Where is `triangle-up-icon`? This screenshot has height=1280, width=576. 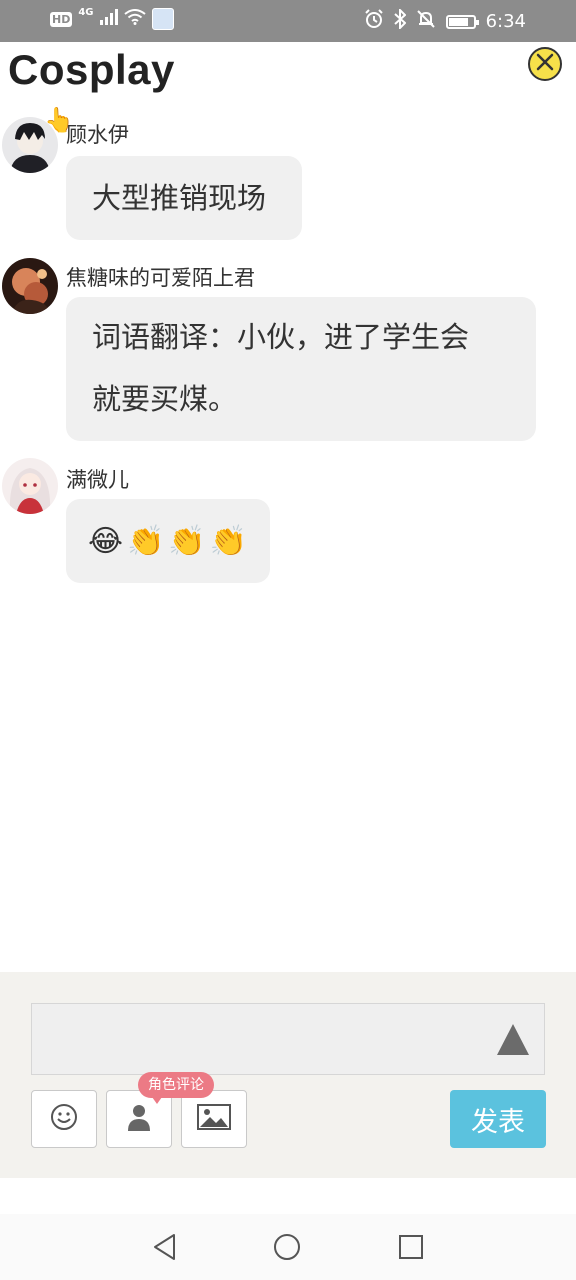 triangle-up-icon is located at coordinates (513, 1039).